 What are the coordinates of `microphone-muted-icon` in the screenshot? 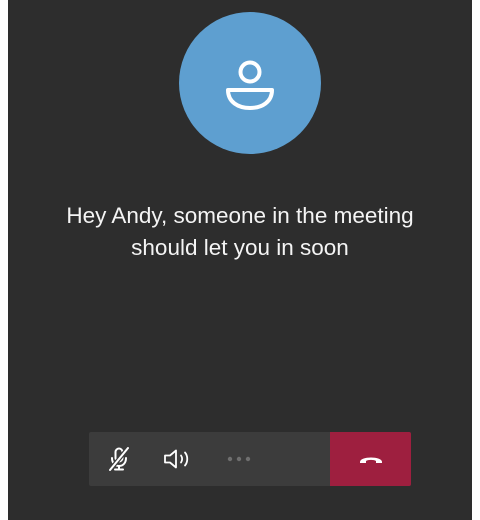 It's located at (119, 459).